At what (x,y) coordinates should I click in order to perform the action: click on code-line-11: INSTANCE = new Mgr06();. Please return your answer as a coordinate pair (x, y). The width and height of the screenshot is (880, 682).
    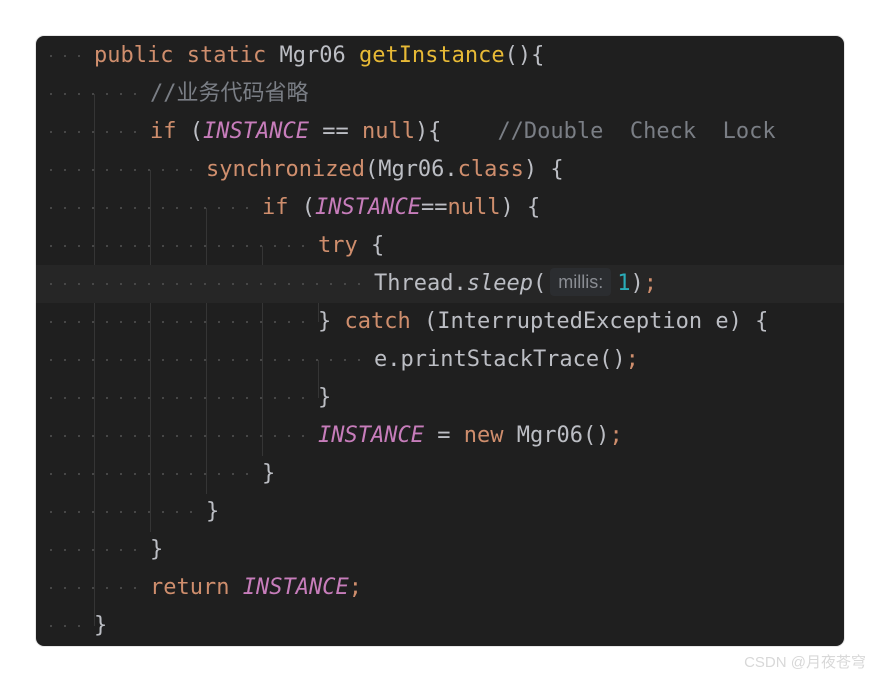
    Looking at the image, I should click on (440, 436).